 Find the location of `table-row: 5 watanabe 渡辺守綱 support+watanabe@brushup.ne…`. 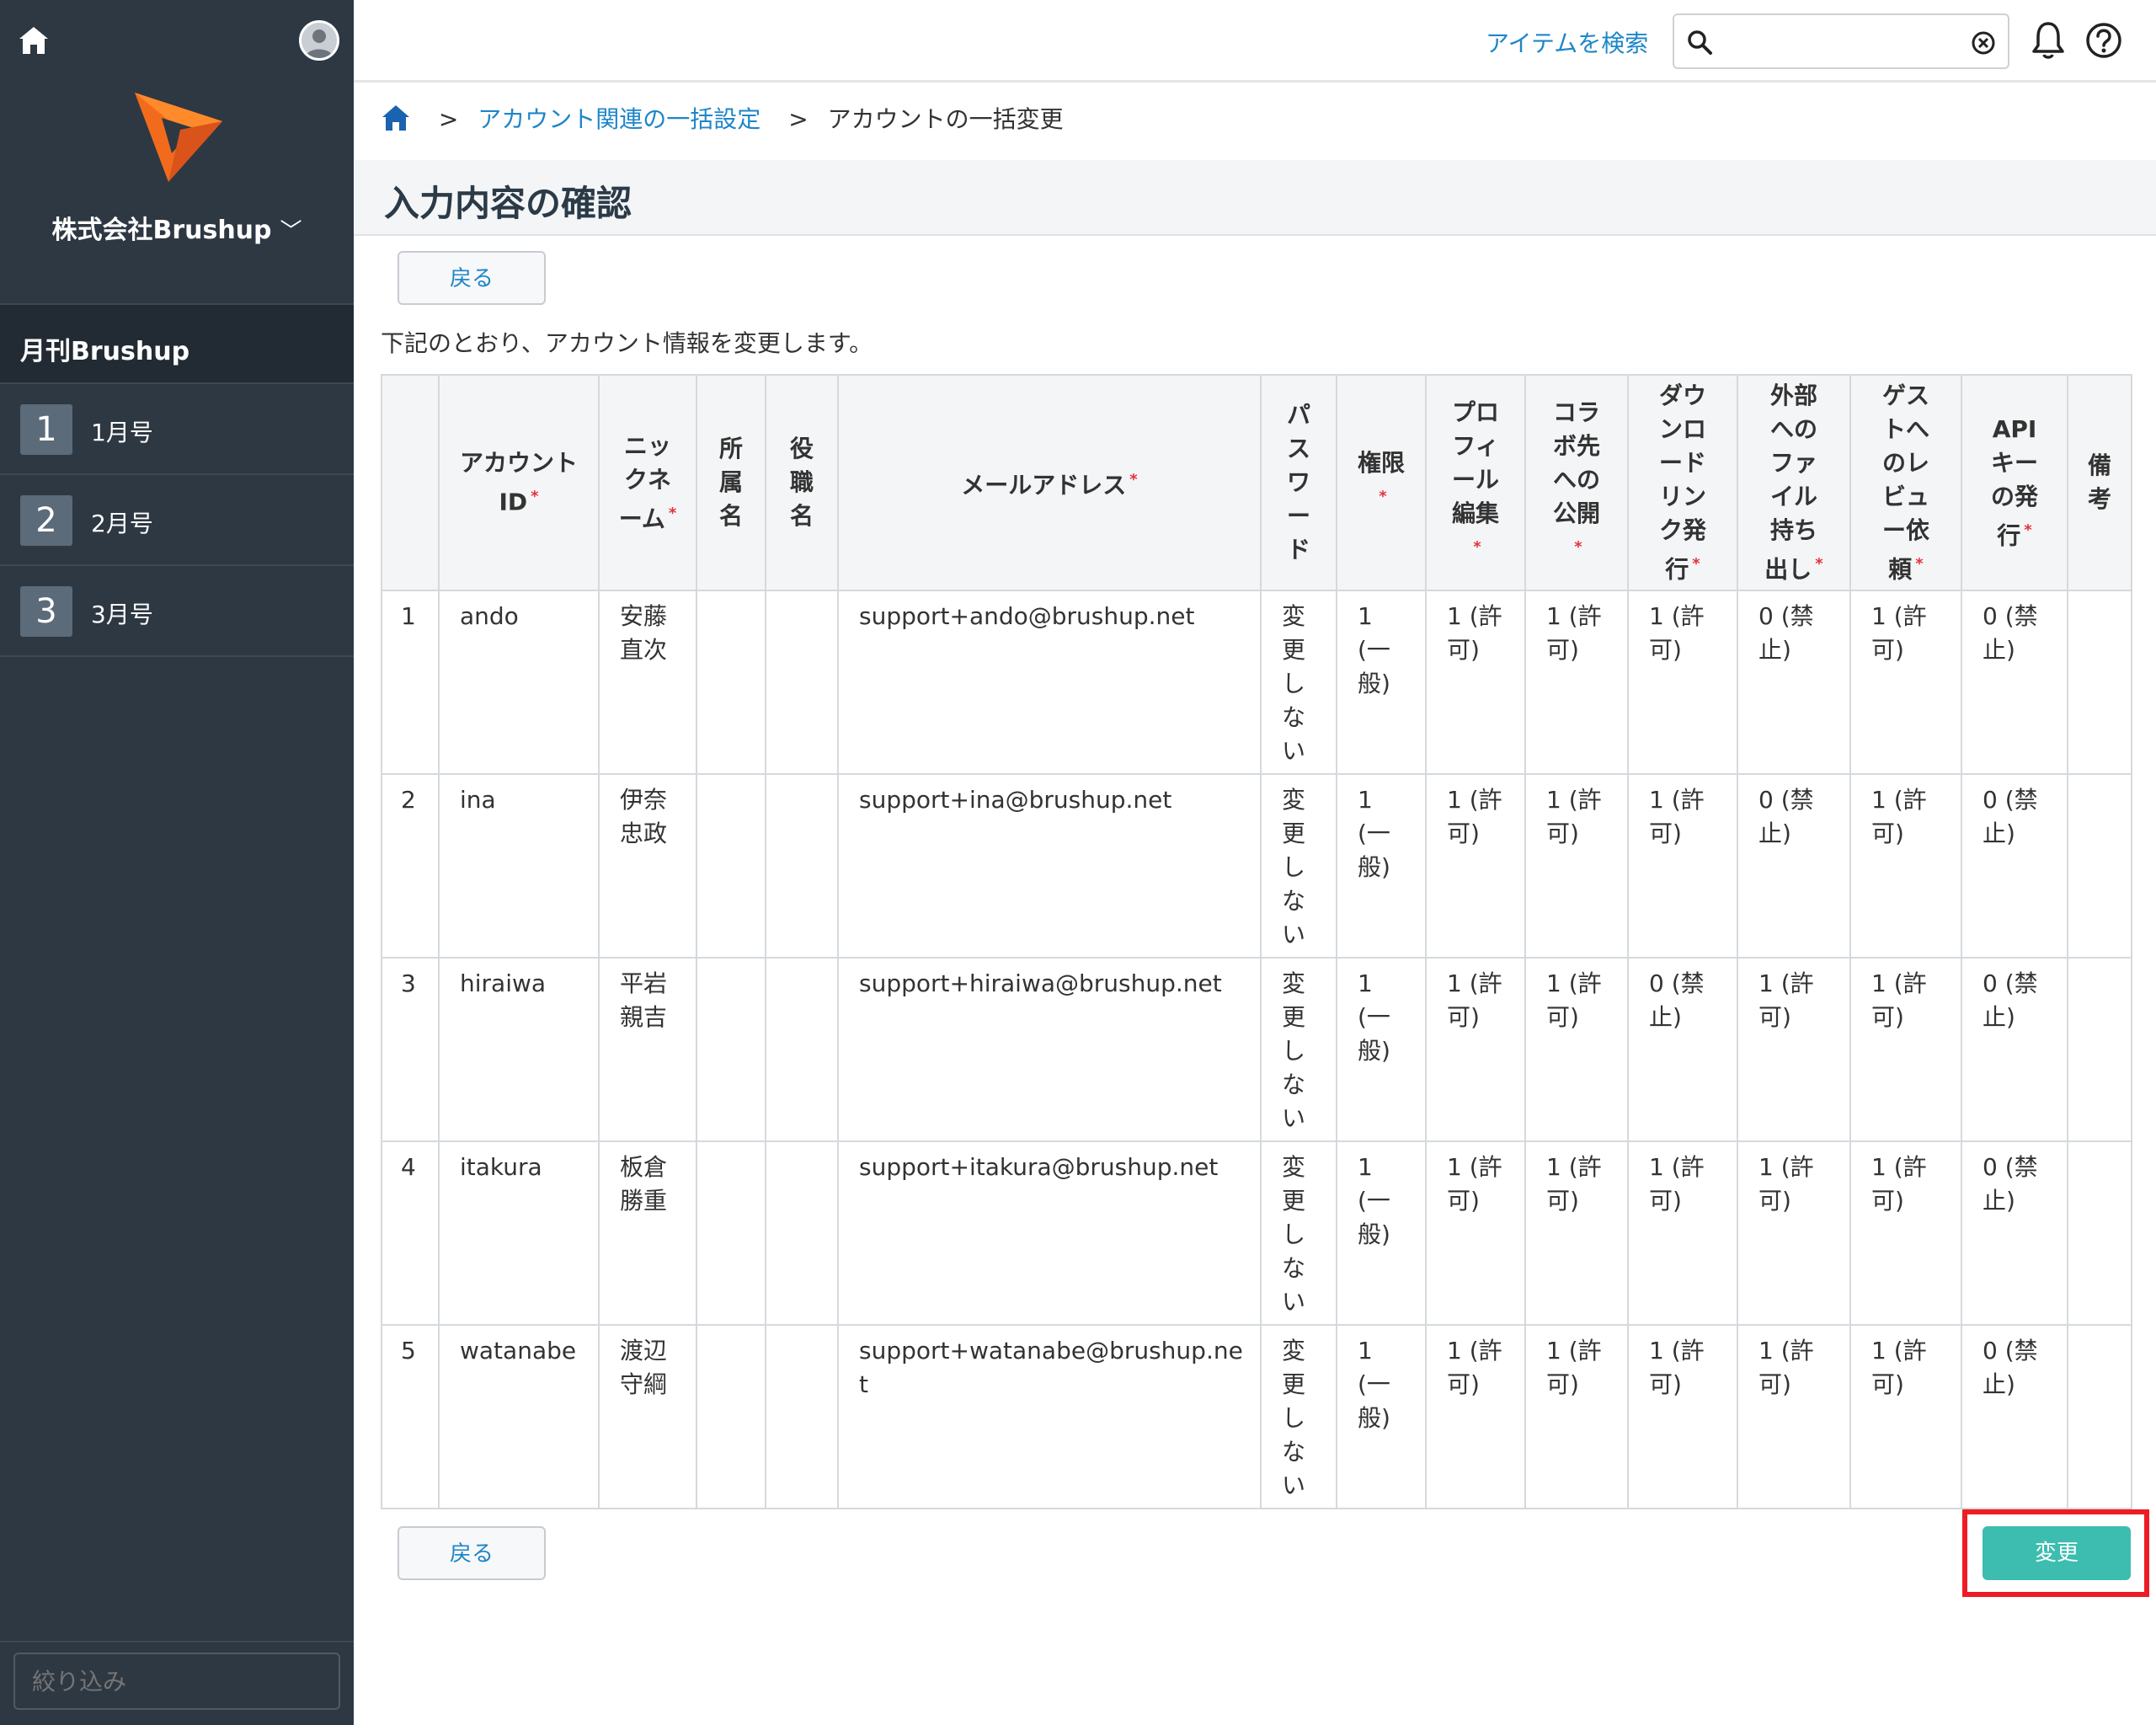

table-row: 5 watanabe 渡辺守綱 support+watanabe@brushup.ne… is located at coordinates (1256, 1416).